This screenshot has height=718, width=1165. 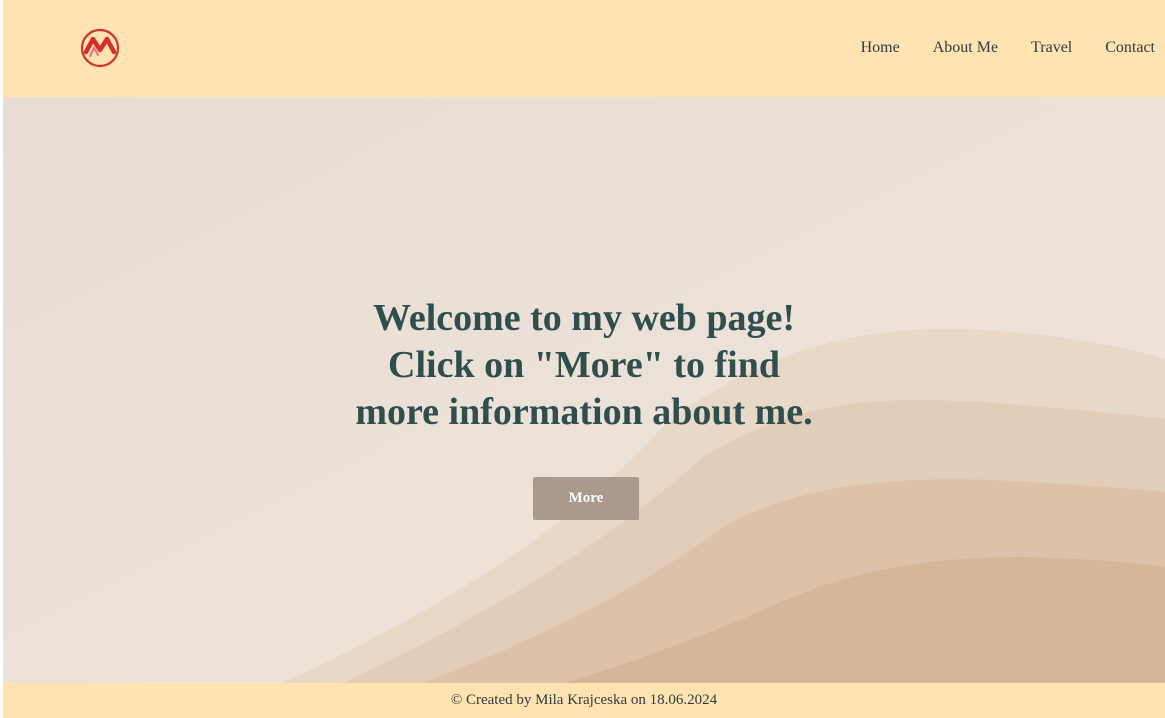 I want to click on hero-title-line: more information about me., so click(x=584, y=412).